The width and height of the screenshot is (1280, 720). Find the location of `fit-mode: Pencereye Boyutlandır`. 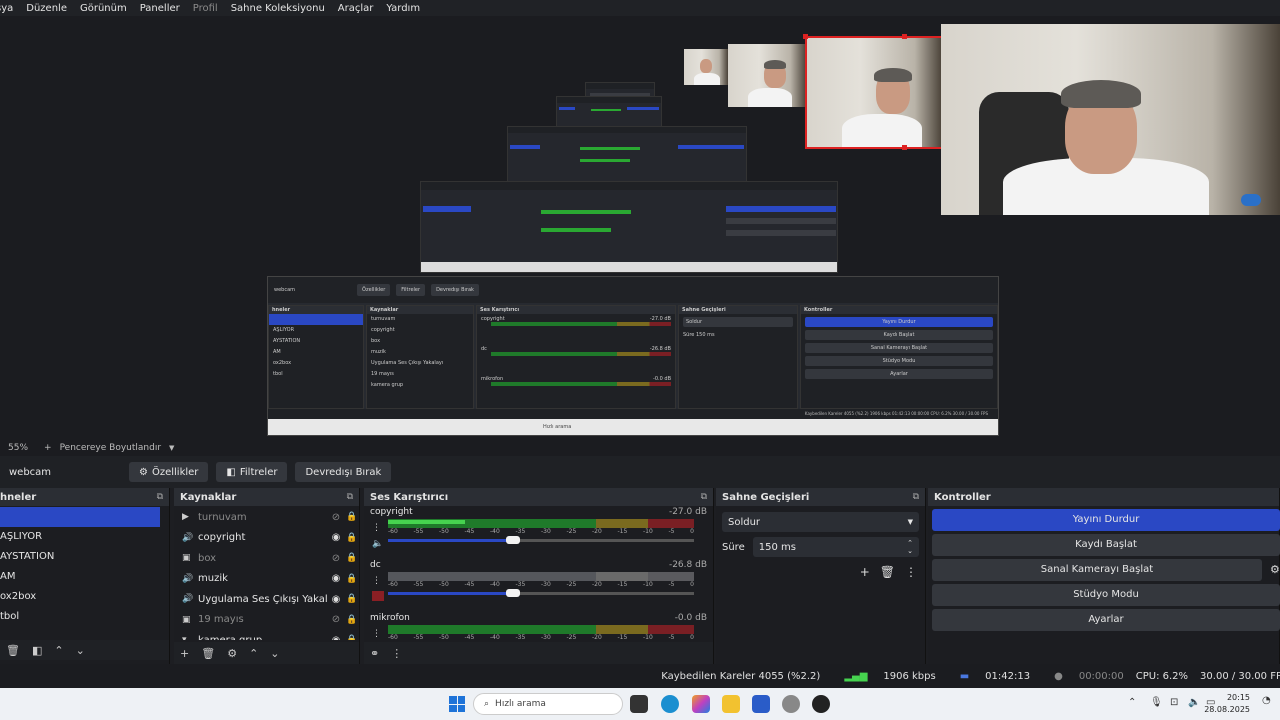

fit-mode: Pencereye Boyutlandır is located at coordinates (110, 448).